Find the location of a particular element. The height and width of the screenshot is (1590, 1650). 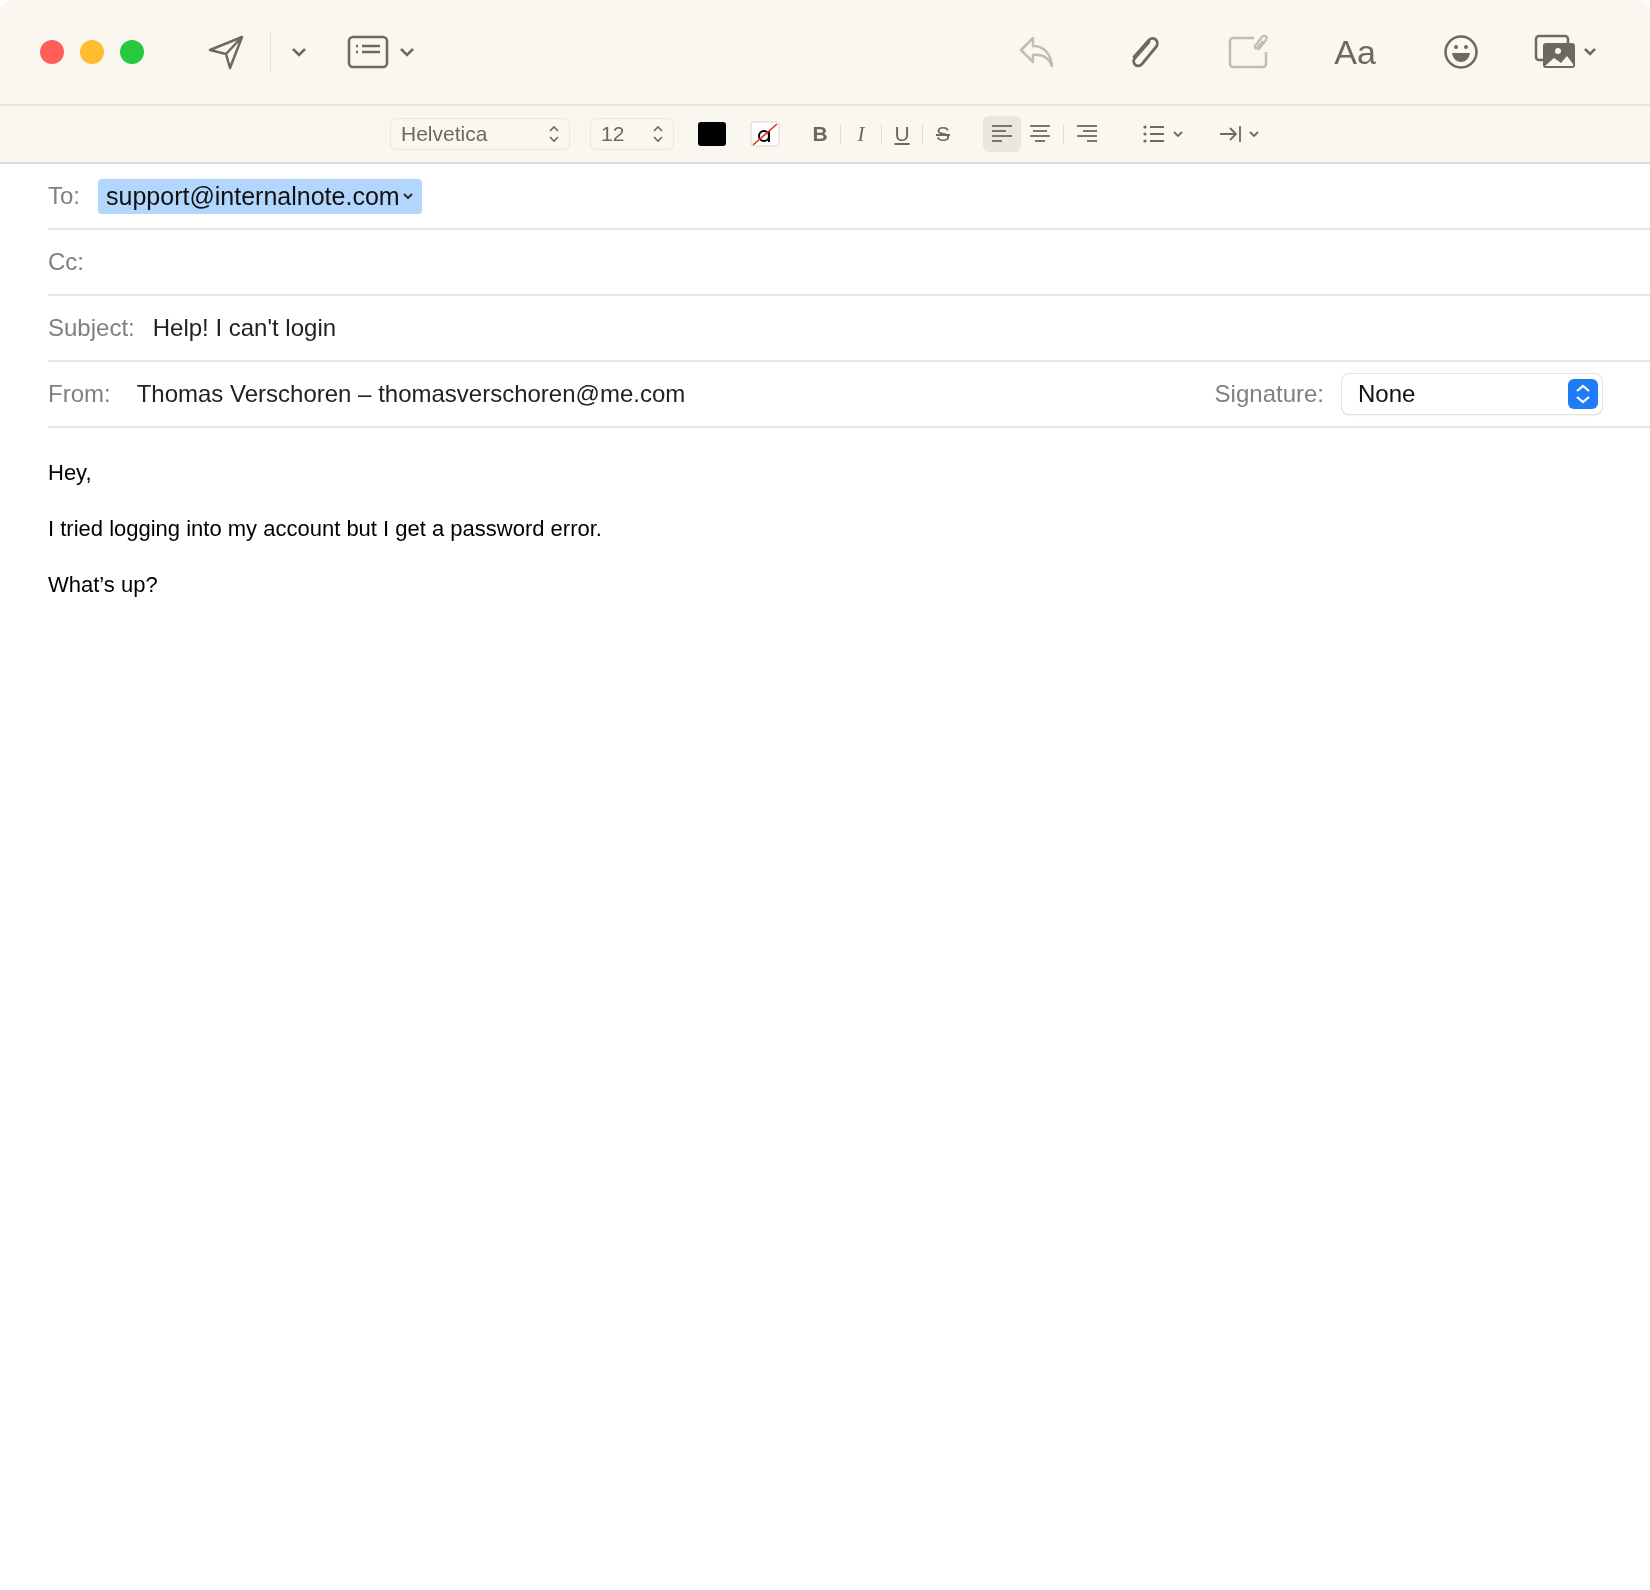

body-paragraph: I tried logging into my account but I get a password error. is located at coordinates (325, 529).